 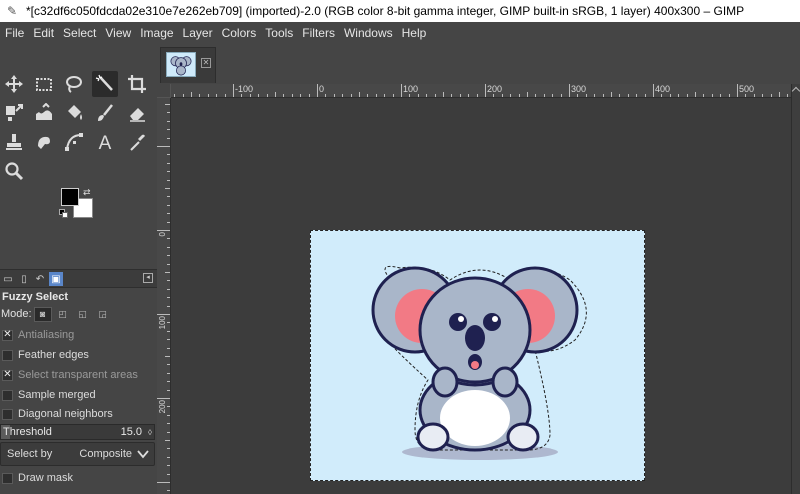 What do you see at coordinates (16, 33) in the screenshot?
I see `menu-file: File` at bounding box center [16, 33].